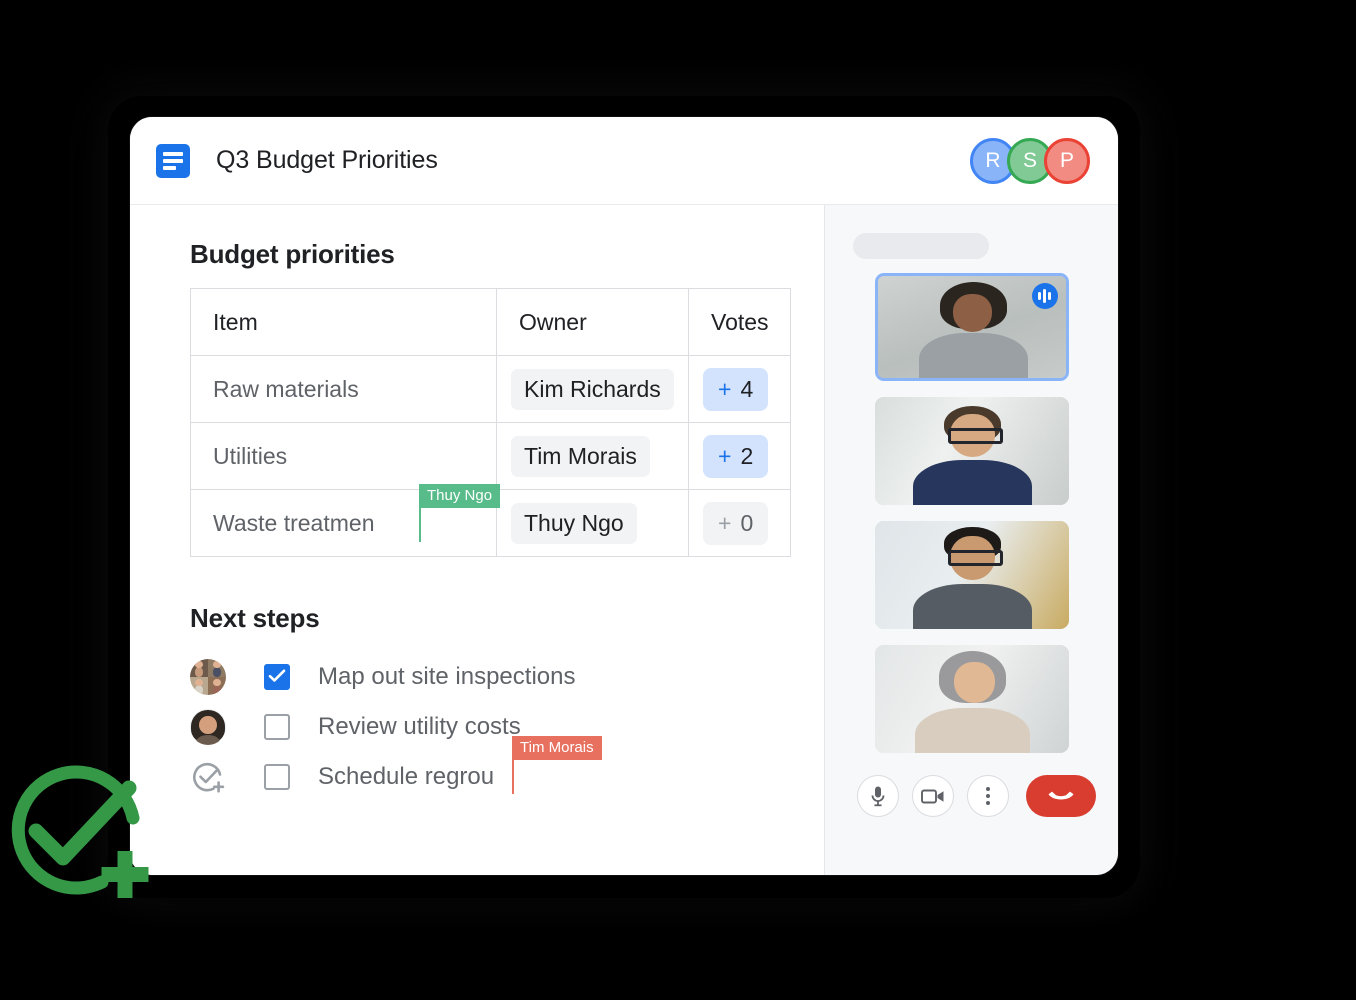  What do you see at coordinates (1067, 160) in the screenshot?
I see `presence-avatar-p: P` at bounding box center [1067, 160].